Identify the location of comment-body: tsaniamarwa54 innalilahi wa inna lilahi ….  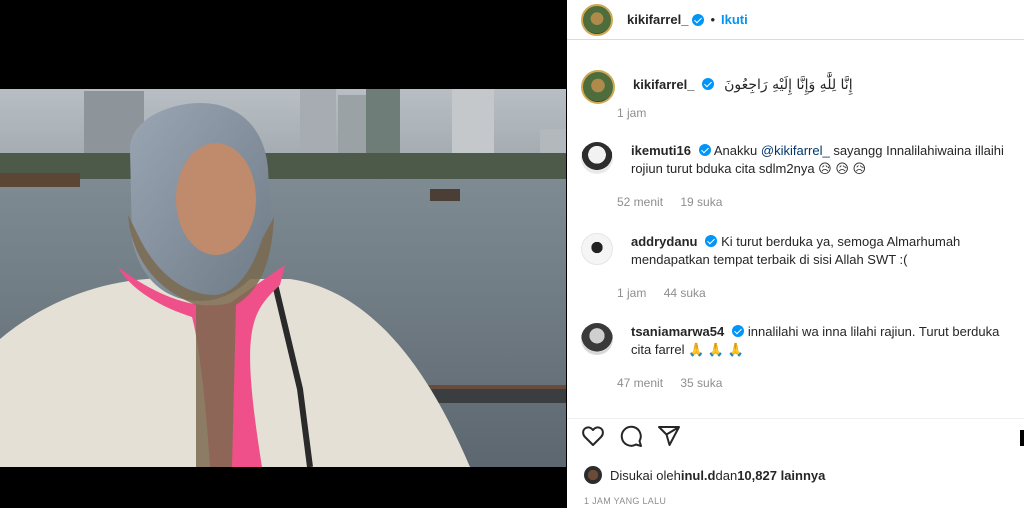
(821, 341).